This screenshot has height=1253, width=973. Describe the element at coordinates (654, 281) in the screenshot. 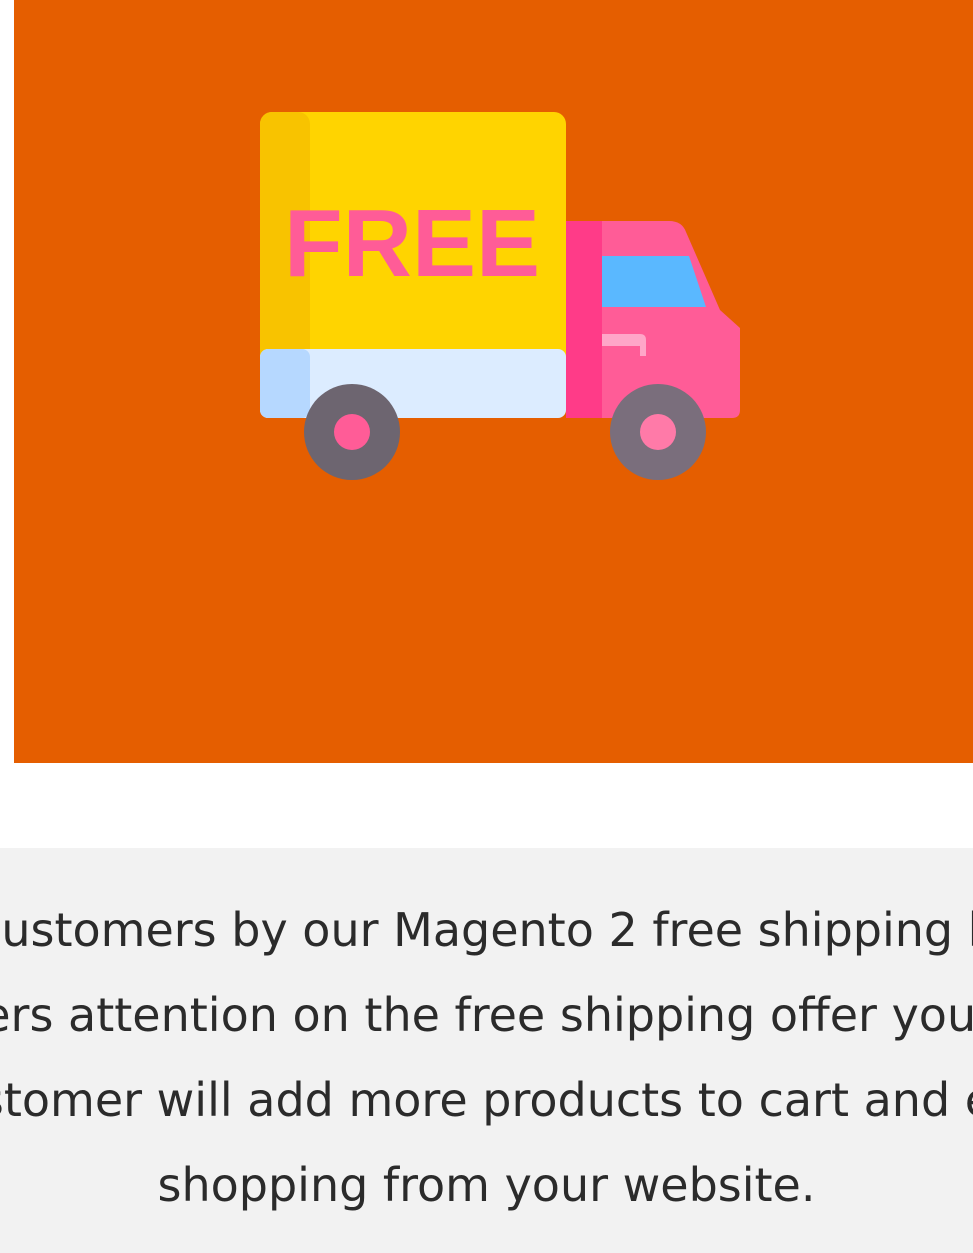

I see `cab-window` at that location.